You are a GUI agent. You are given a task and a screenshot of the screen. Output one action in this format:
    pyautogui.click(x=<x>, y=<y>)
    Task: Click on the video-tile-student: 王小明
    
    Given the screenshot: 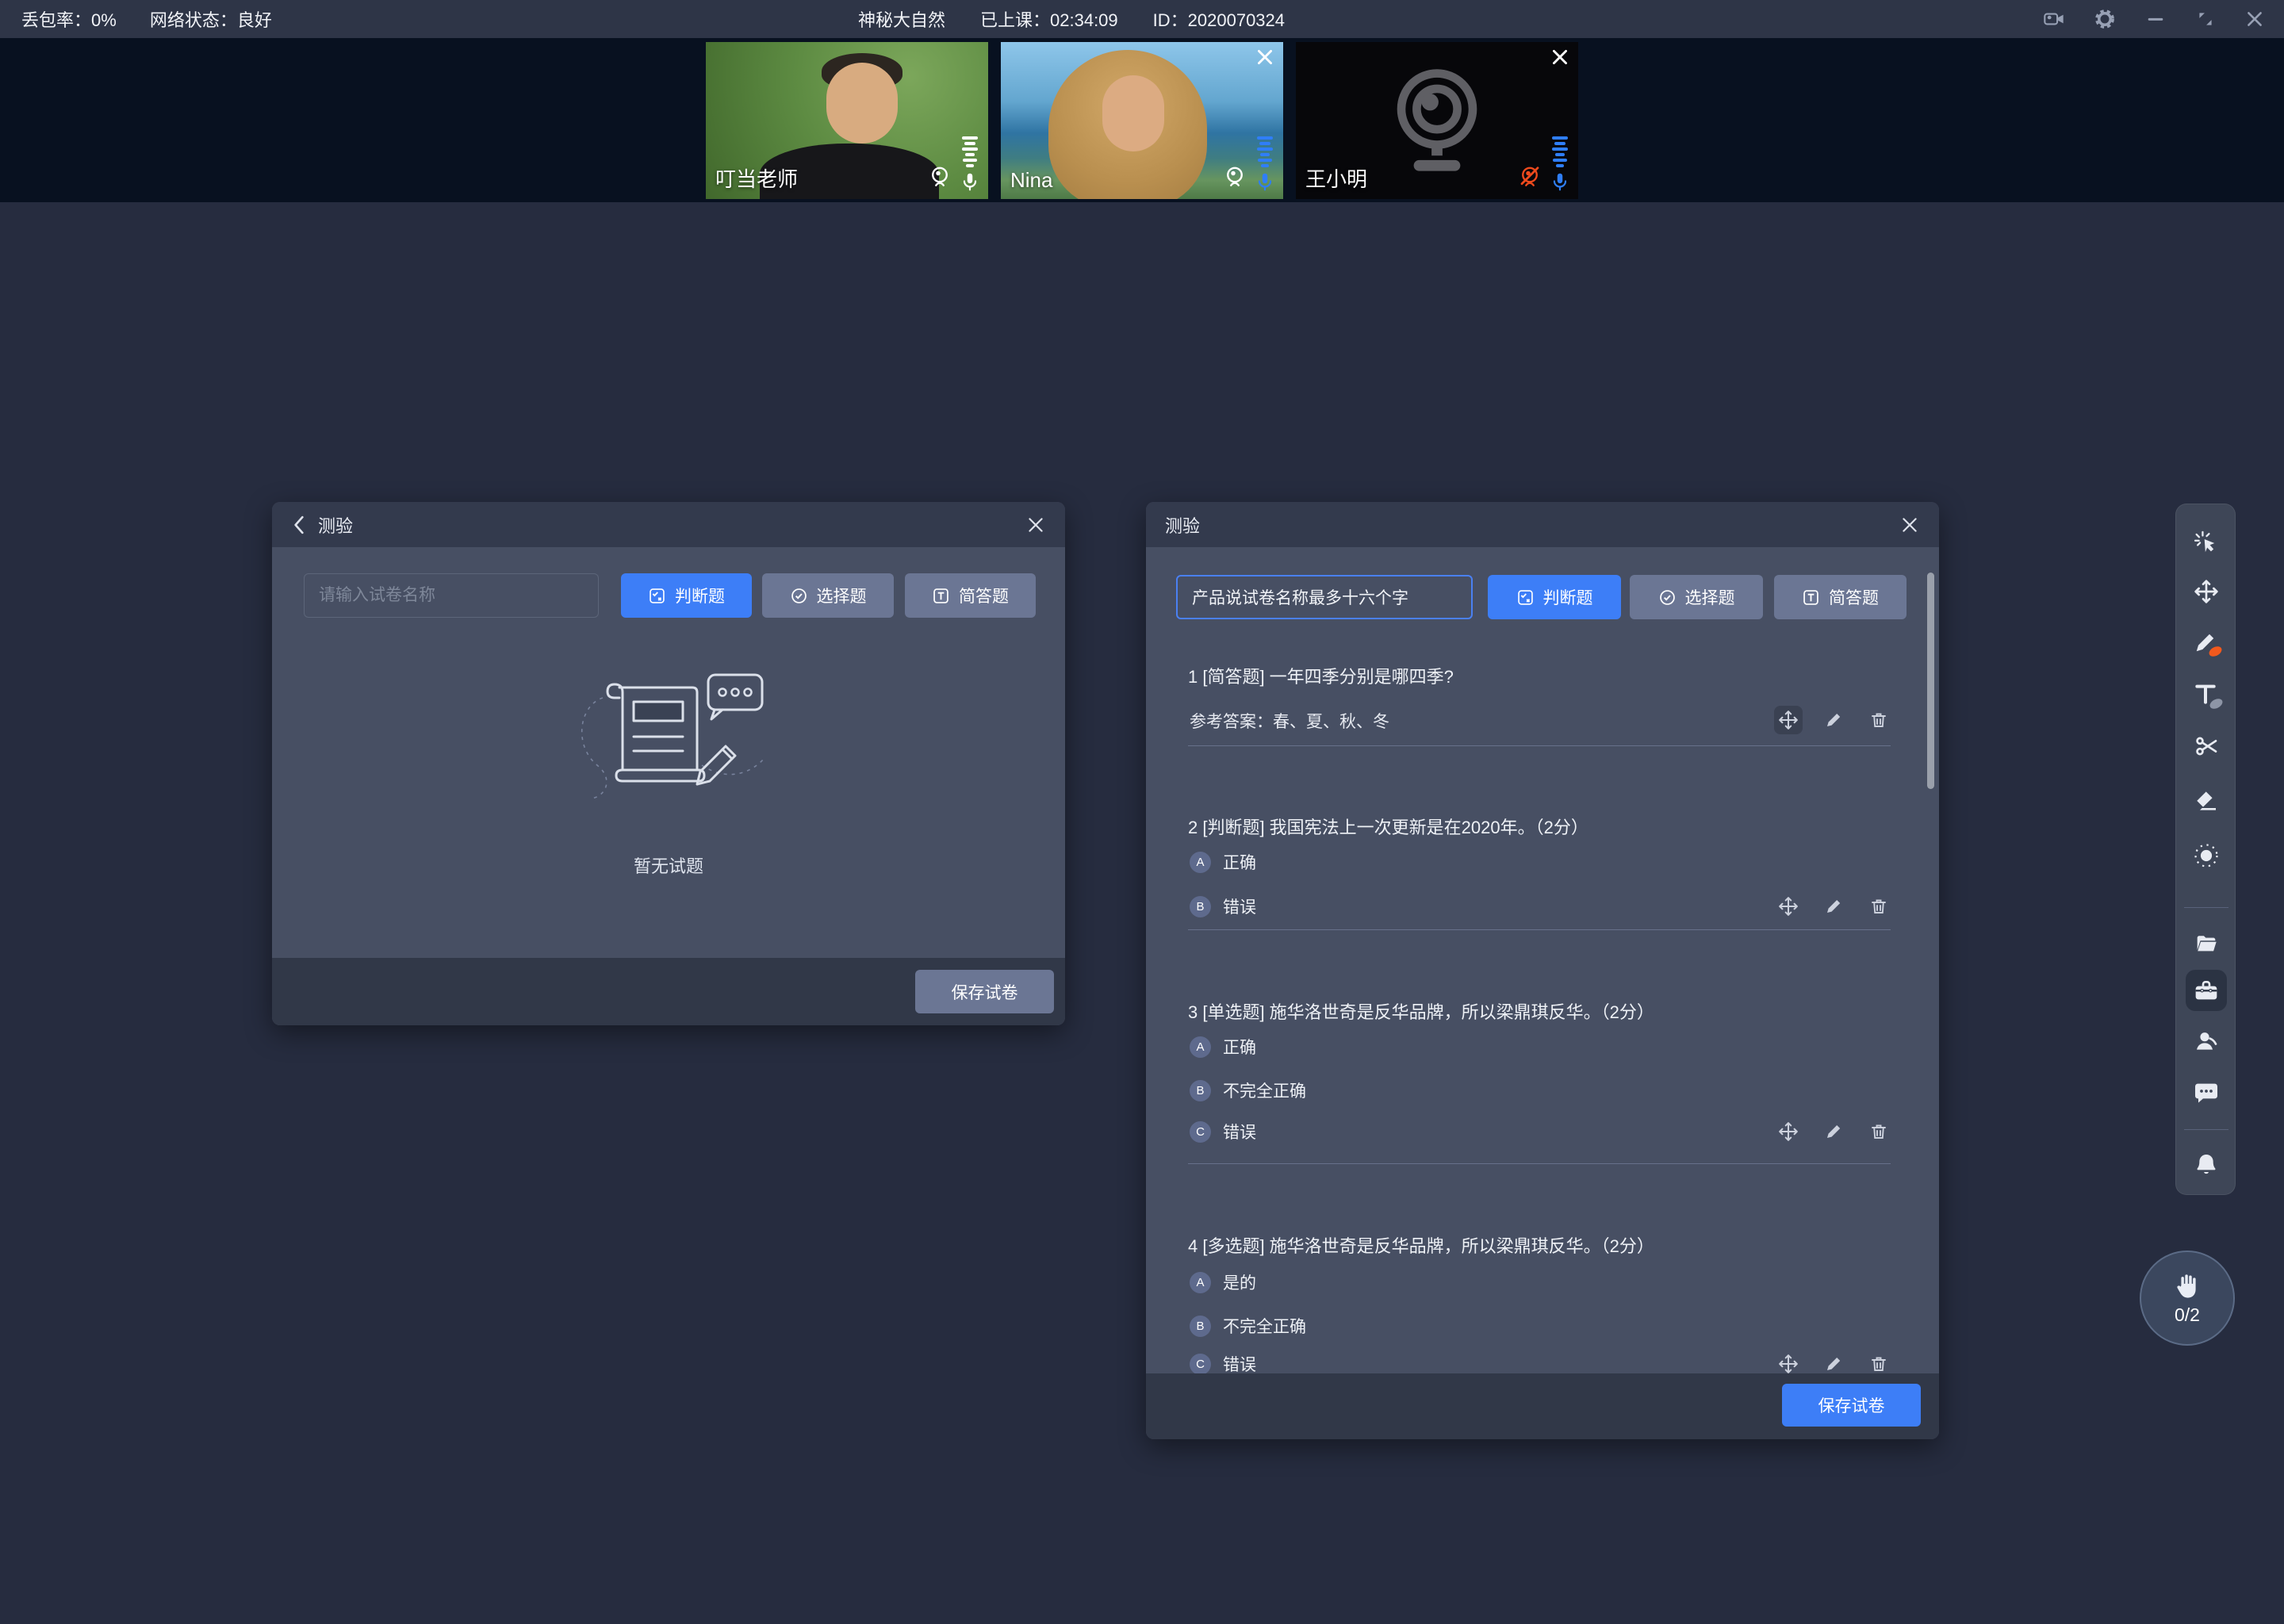 What is the action you would take?
    pyautogui.click(x=1437, y=120)
    